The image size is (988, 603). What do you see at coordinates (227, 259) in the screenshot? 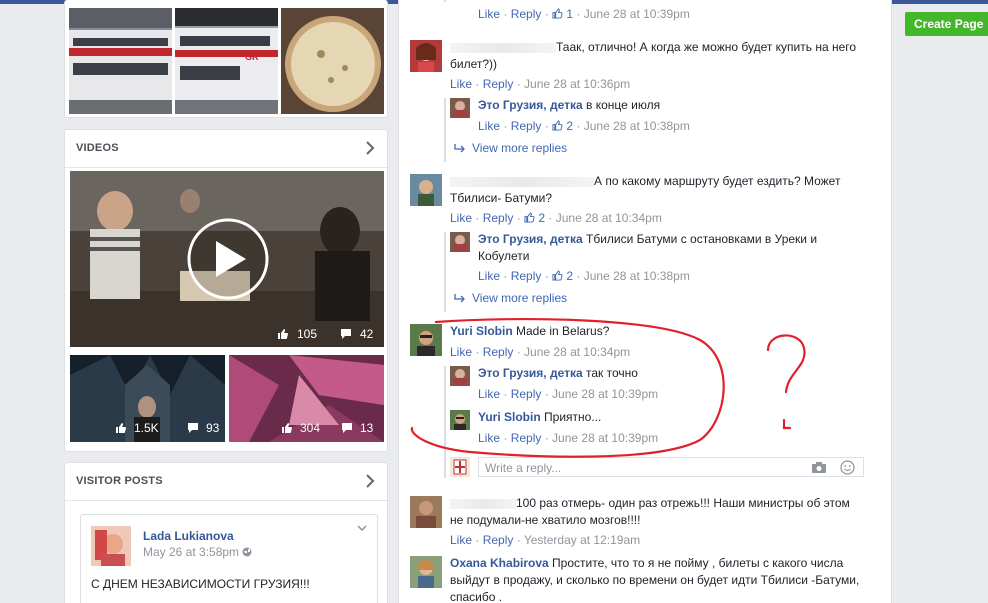
I see `main-video-thumbnail: 105 42` at bounding box center [227, 259].